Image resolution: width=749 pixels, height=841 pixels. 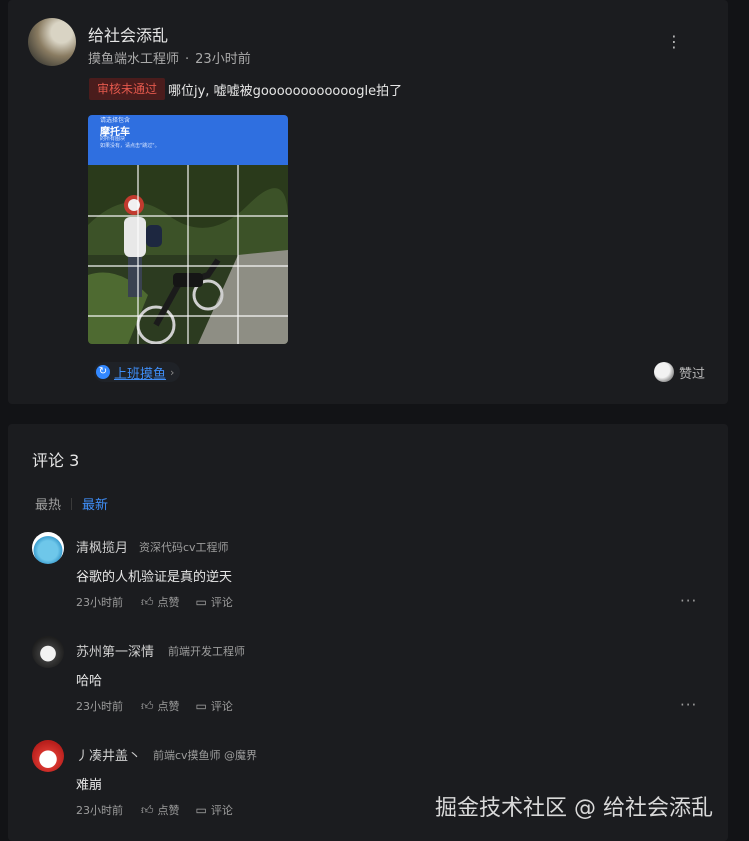 What do you see at coordinates (184, 547) in the screenshot?
I see `commenter-title: 资深代码cv工程师` at bounding box center [184, 547].